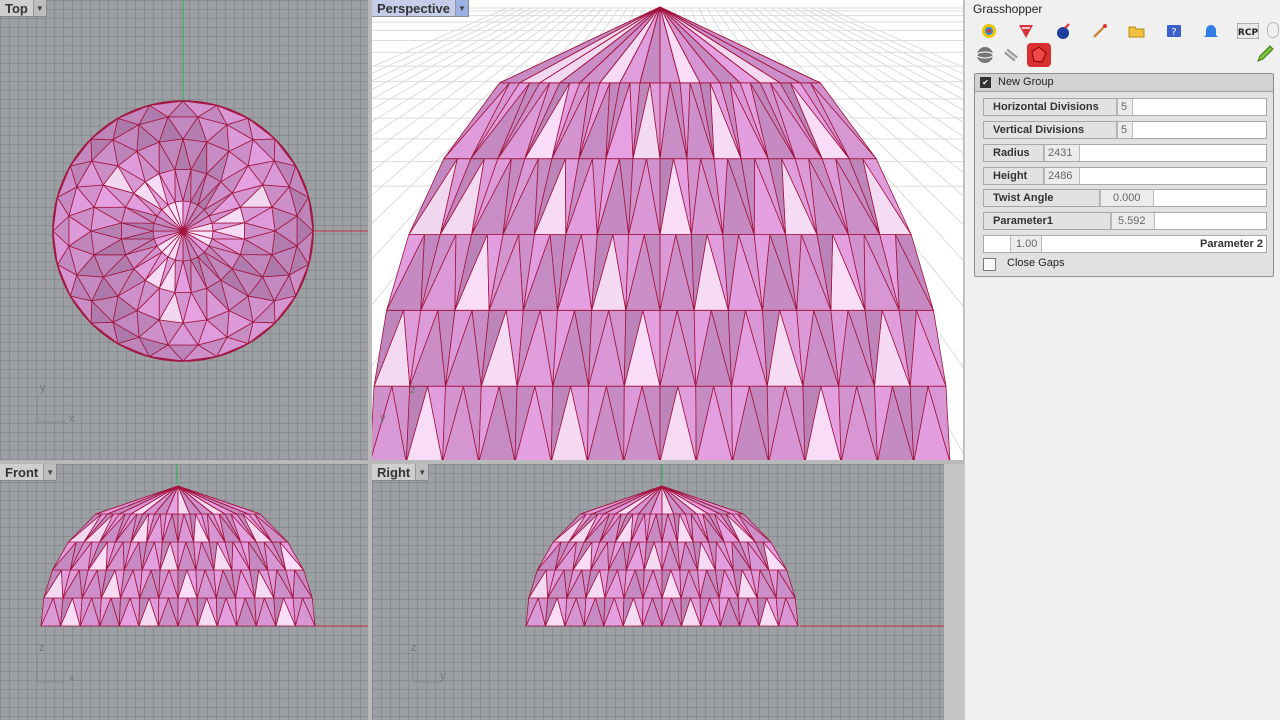 This screenshot has width=1280, height=720. I want to click on slider-value: 2431, so click(1062, 153).